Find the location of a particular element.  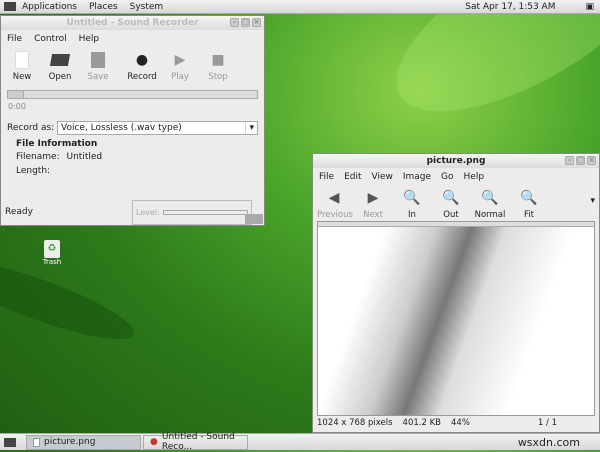

clock: Sat Apr 17, 1:53 AM is located at coordinates (510, 7).